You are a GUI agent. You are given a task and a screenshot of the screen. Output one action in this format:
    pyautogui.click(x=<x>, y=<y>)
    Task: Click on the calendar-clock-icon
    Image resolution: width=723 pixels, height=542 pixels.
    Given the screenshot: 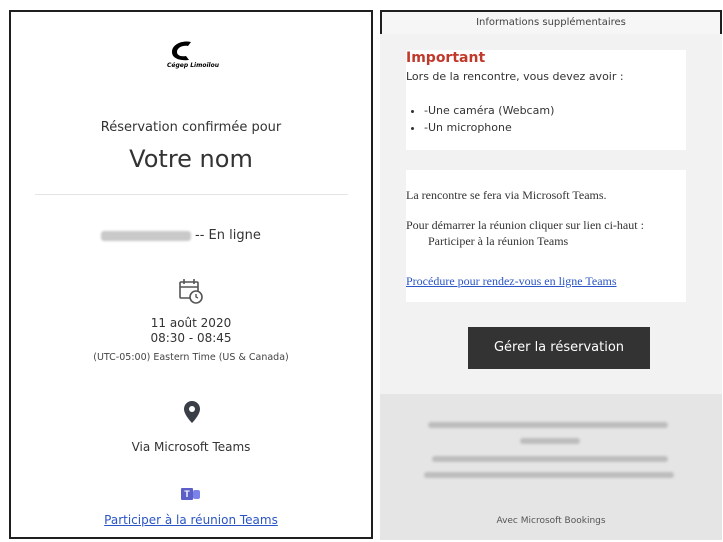 What is the action you would take?
    pyautogui.click(x=191, y=291)
    